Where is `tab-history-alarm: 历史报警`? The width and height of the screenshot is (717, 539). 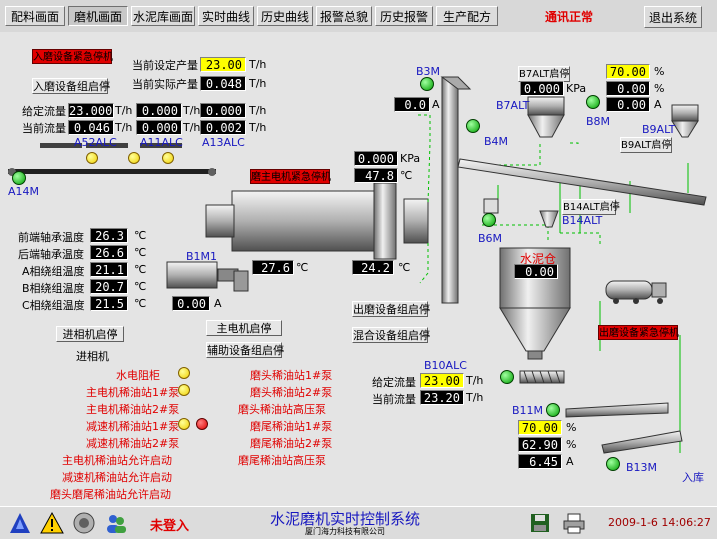
tab-history-alarm: 历史报警 is located at coordinates (404, 16).